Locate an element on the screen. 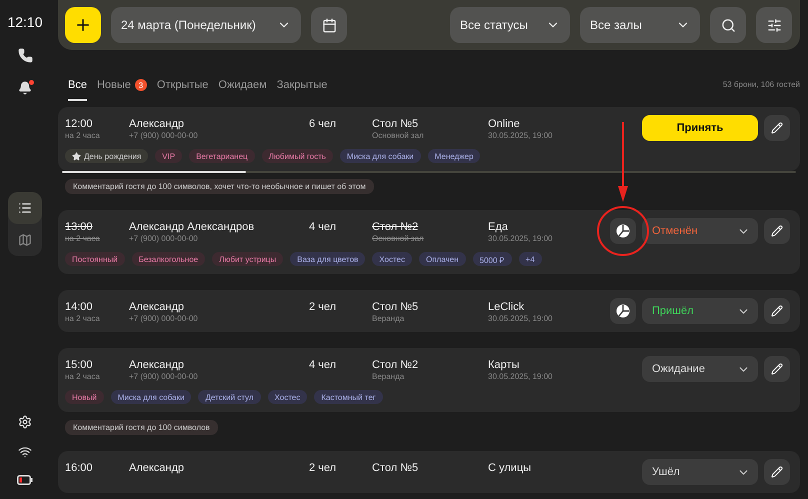 This screenshot has width=808, height=499. tag: Детский стул is located at coordinates (229, 397).